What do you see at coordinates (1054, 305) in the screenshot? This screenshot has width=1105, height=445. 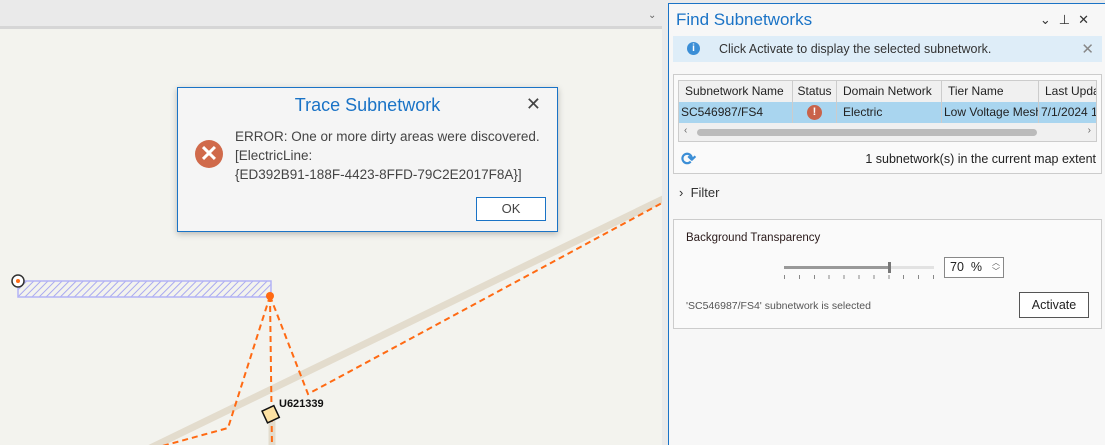 I see `activate-button: Activate` at bounding box center [1054, 305].